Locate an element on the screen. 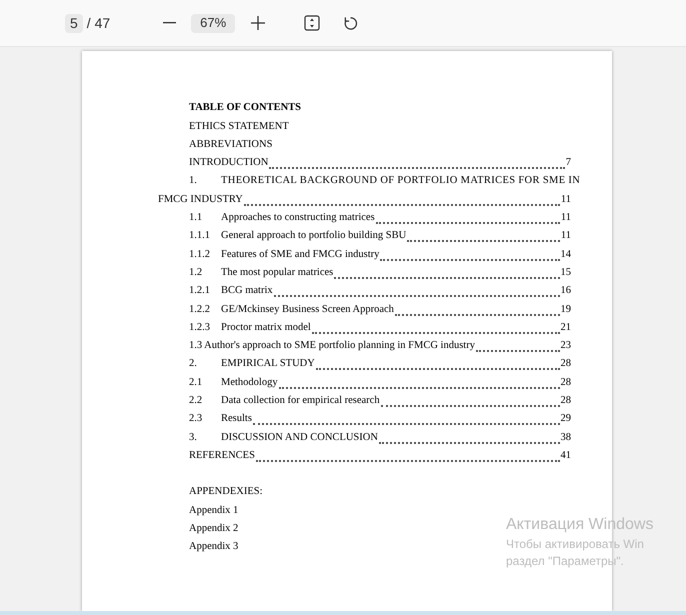 The image size is (686, 615). section-number: 2.1 is located at coordinates (196, 383).